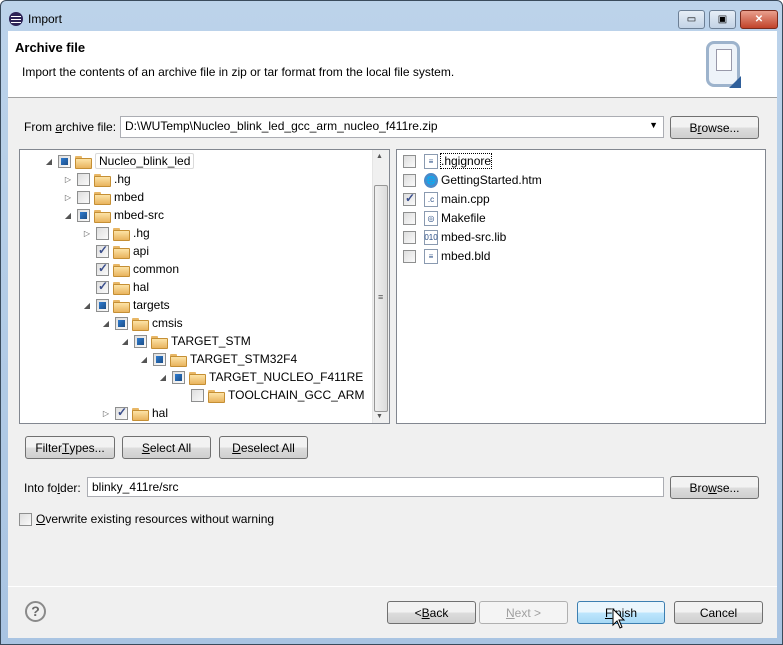 Image resolution: width=783 pixels, height=645 pixels. What do you see at coordinates (286, 377) in the screenshot?
I see `tree-item-label: TARGET_NUCLEO_F411RE` at bounding box center [286, 377].